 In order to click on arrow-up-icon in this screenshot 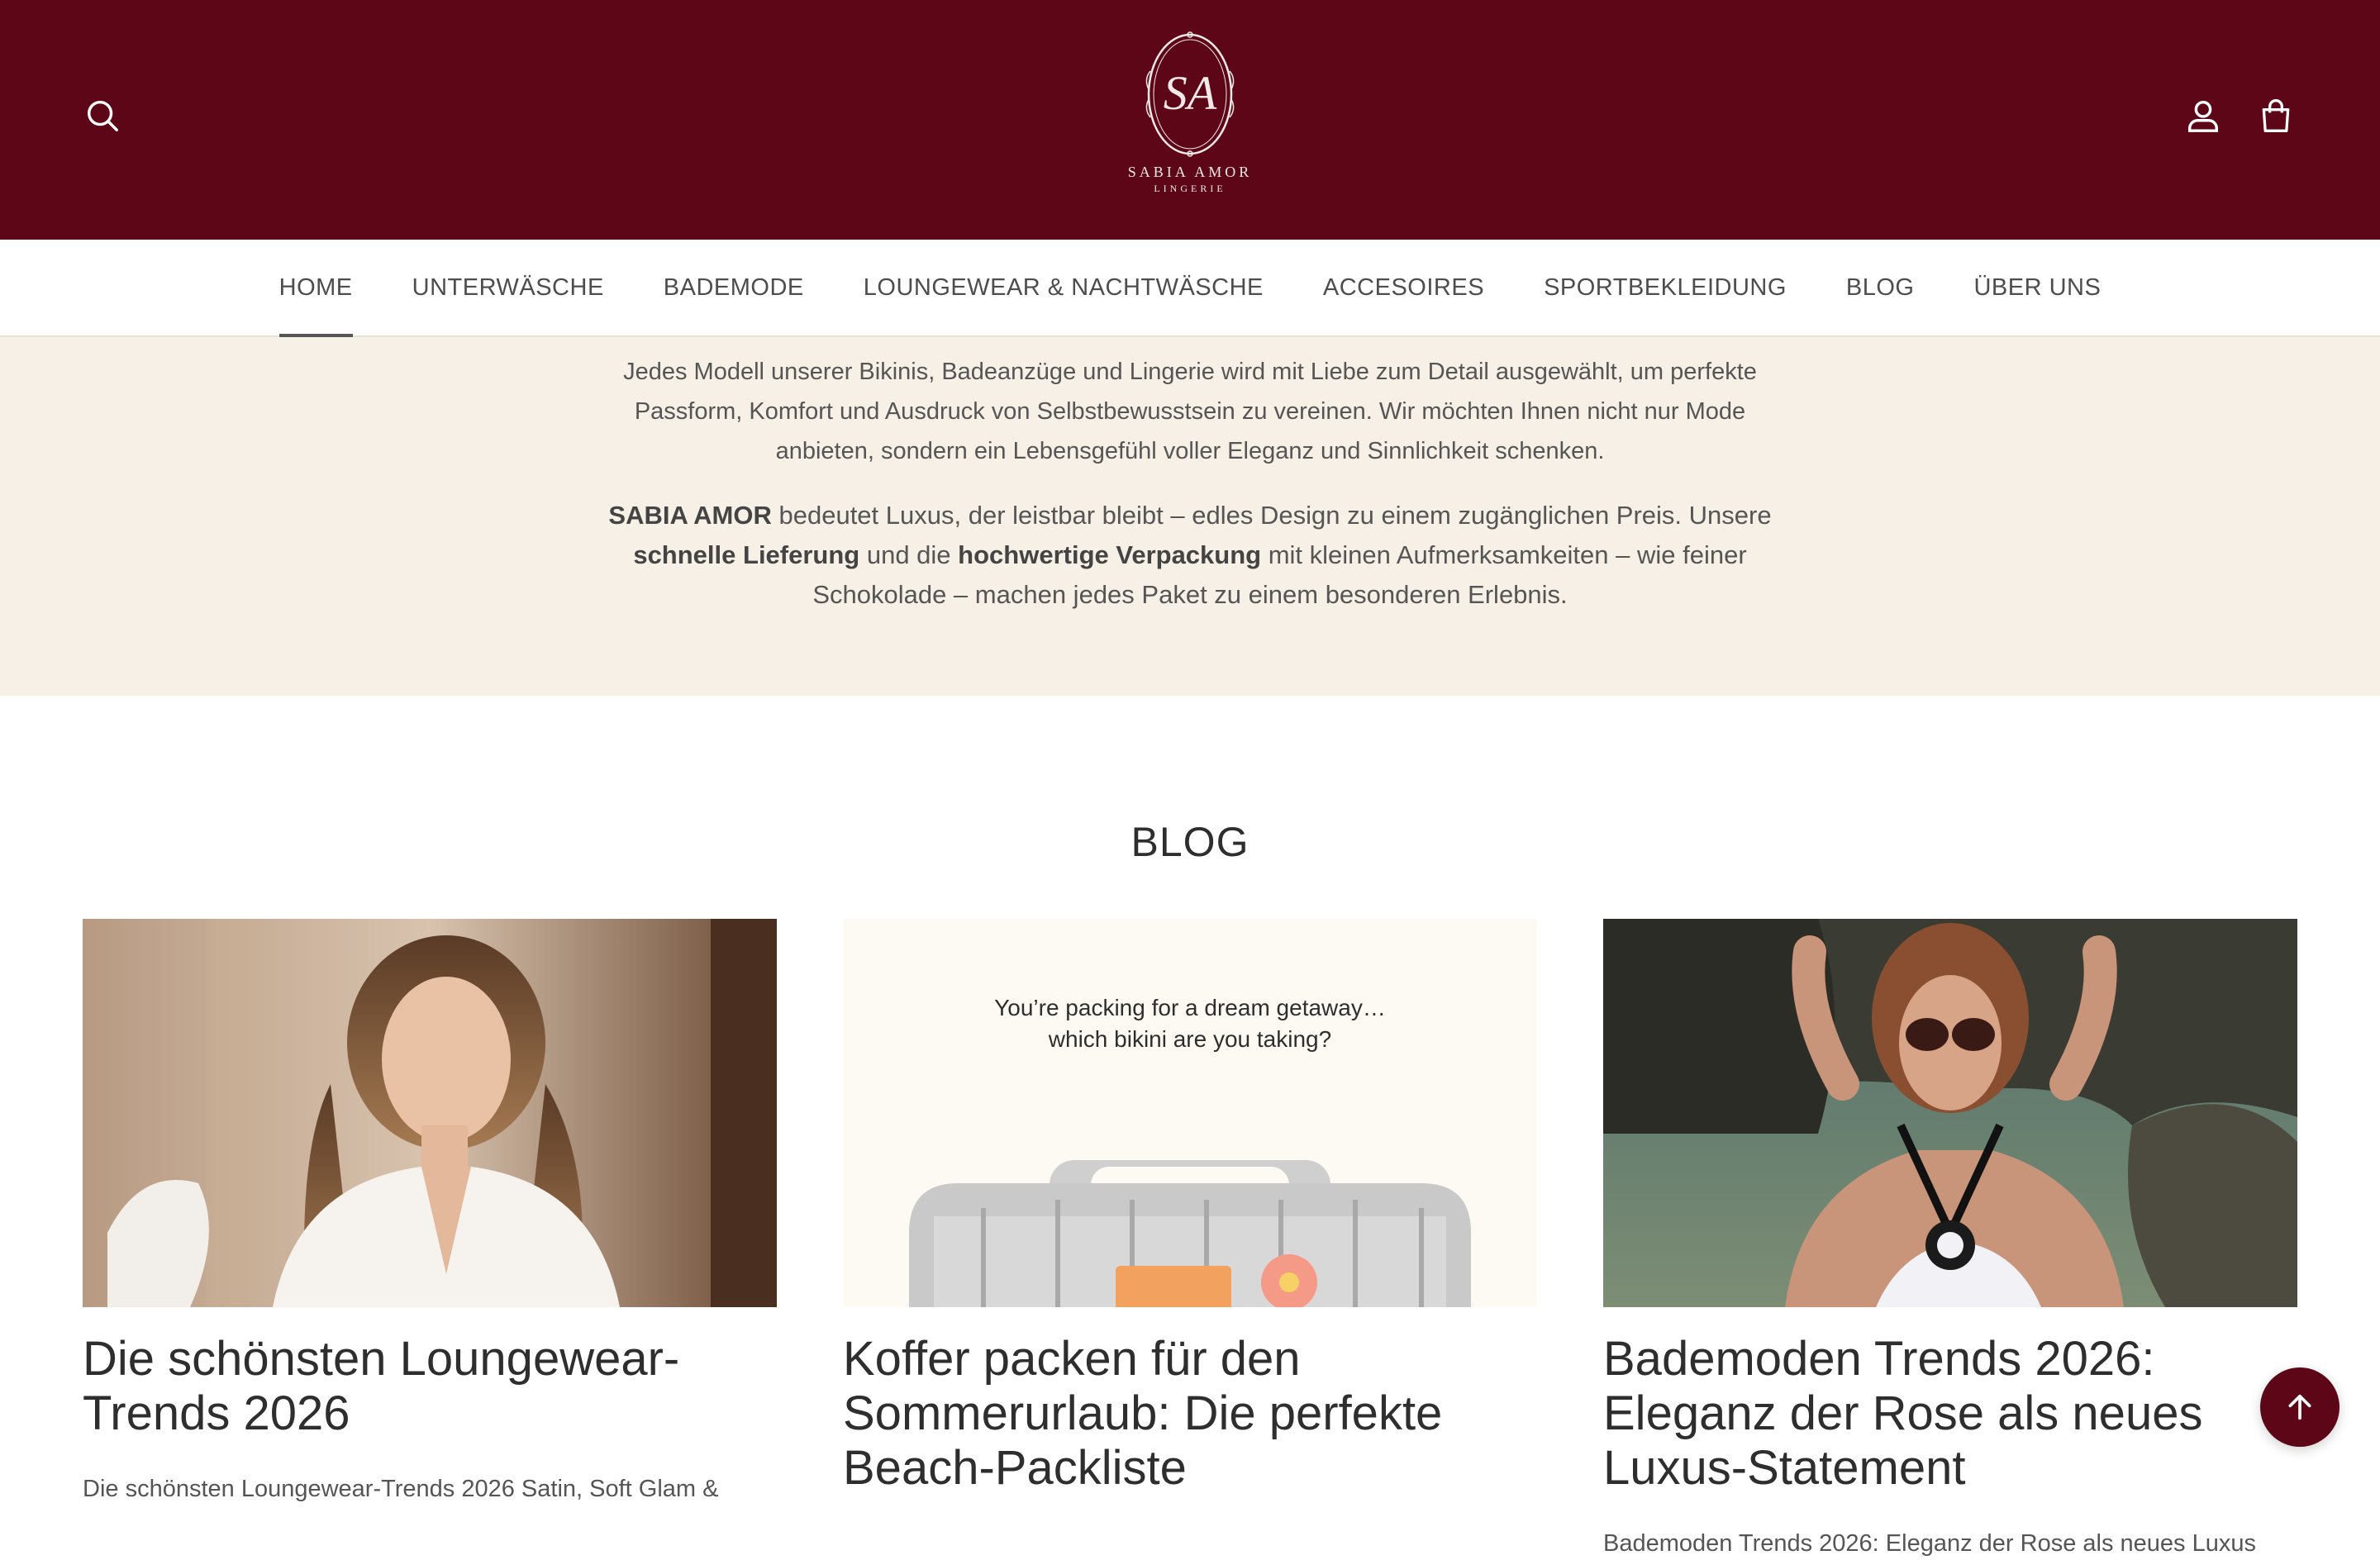, I will do `click(2299, 1407)`.